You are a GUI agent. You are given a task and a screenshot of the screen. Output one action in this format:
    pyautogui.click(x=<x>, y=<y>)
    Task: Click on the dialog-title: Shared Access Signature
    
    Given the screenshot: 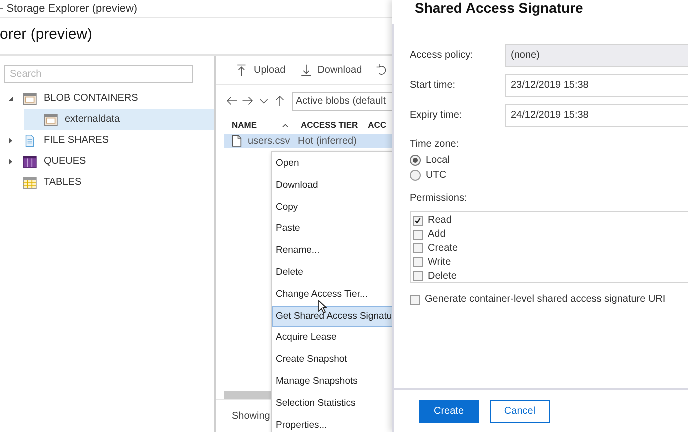 What is the action you would take?
    pyautogui.click(x=499, y=8)
    